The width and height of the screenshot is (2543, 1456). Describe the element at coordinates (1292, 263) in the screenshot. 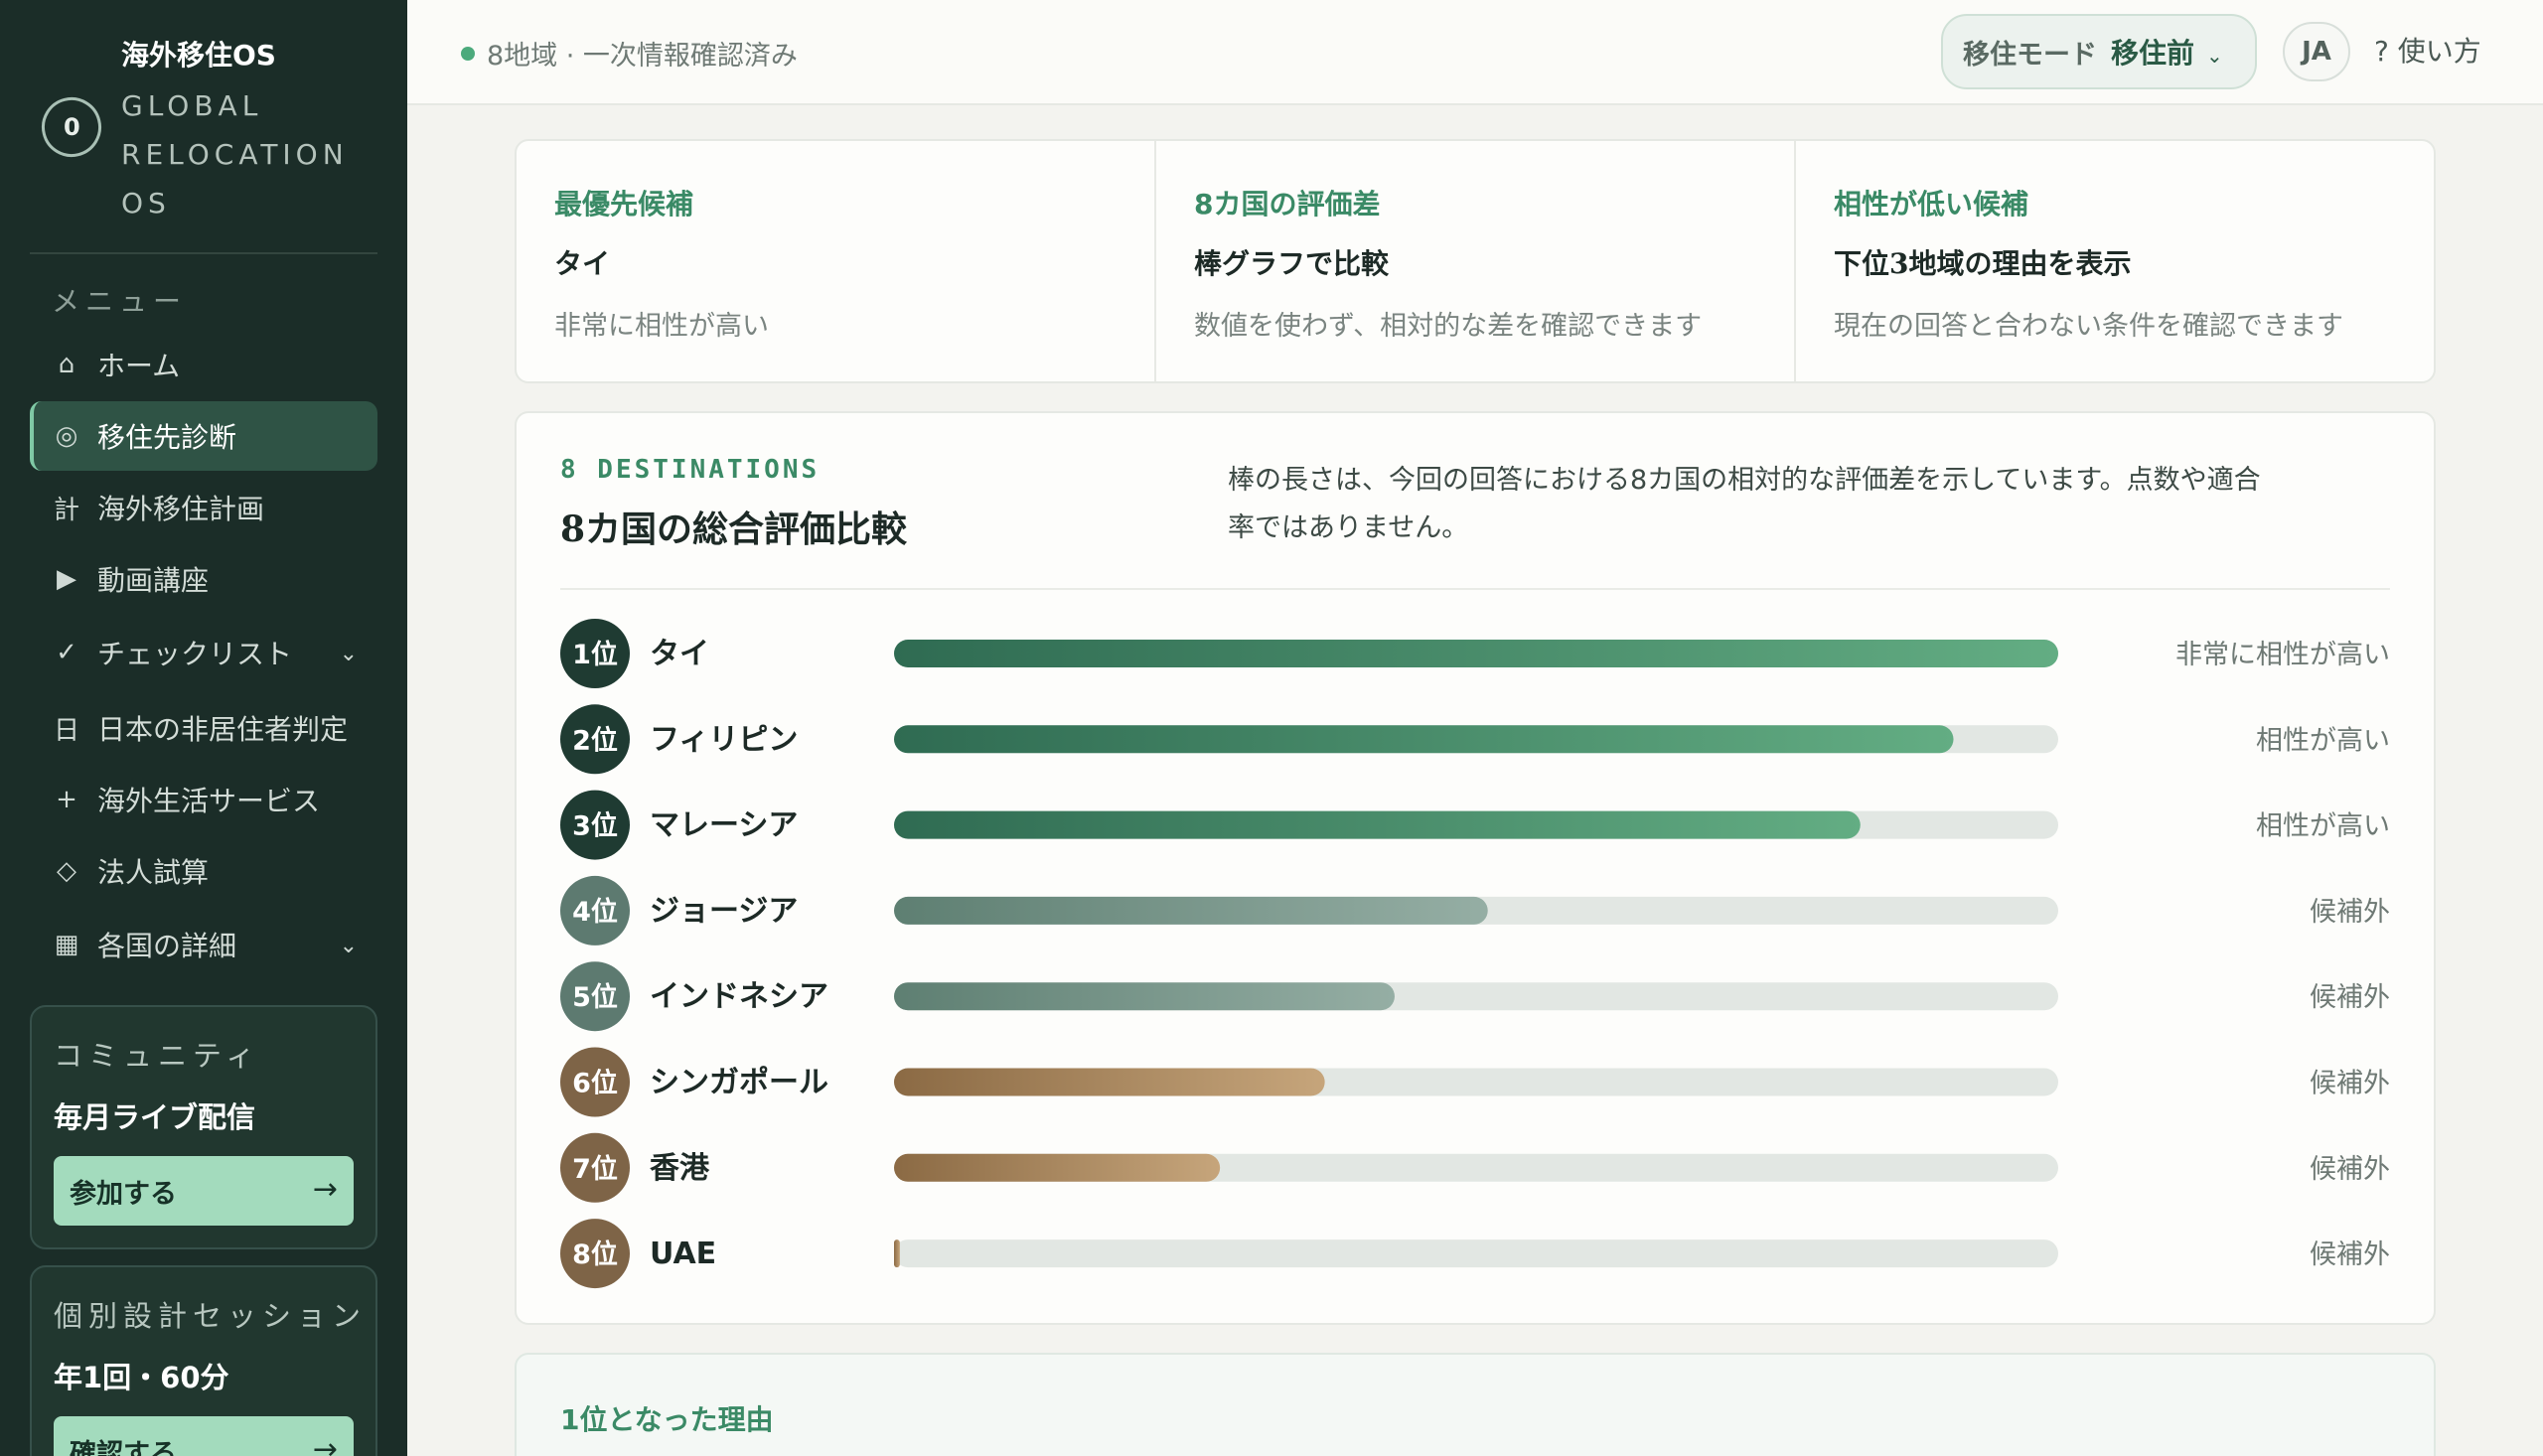

I see `summary-title: 棒グラフで比較` at that location.